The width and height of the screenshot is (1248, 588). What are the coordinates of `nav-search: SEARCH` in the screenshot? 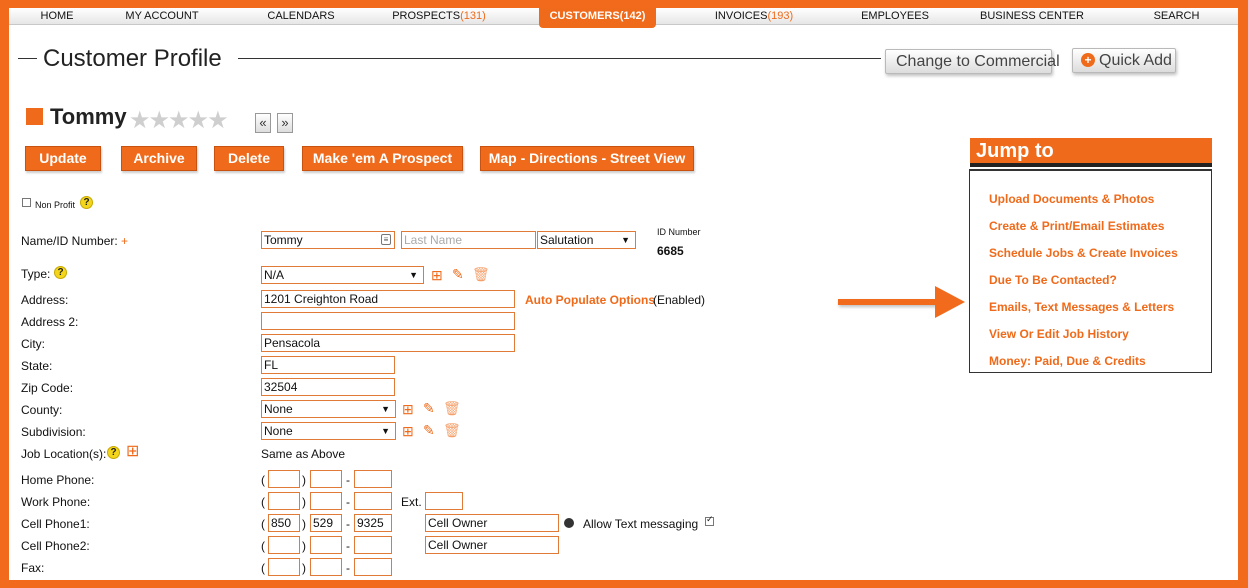 It's located at (1176, 16).